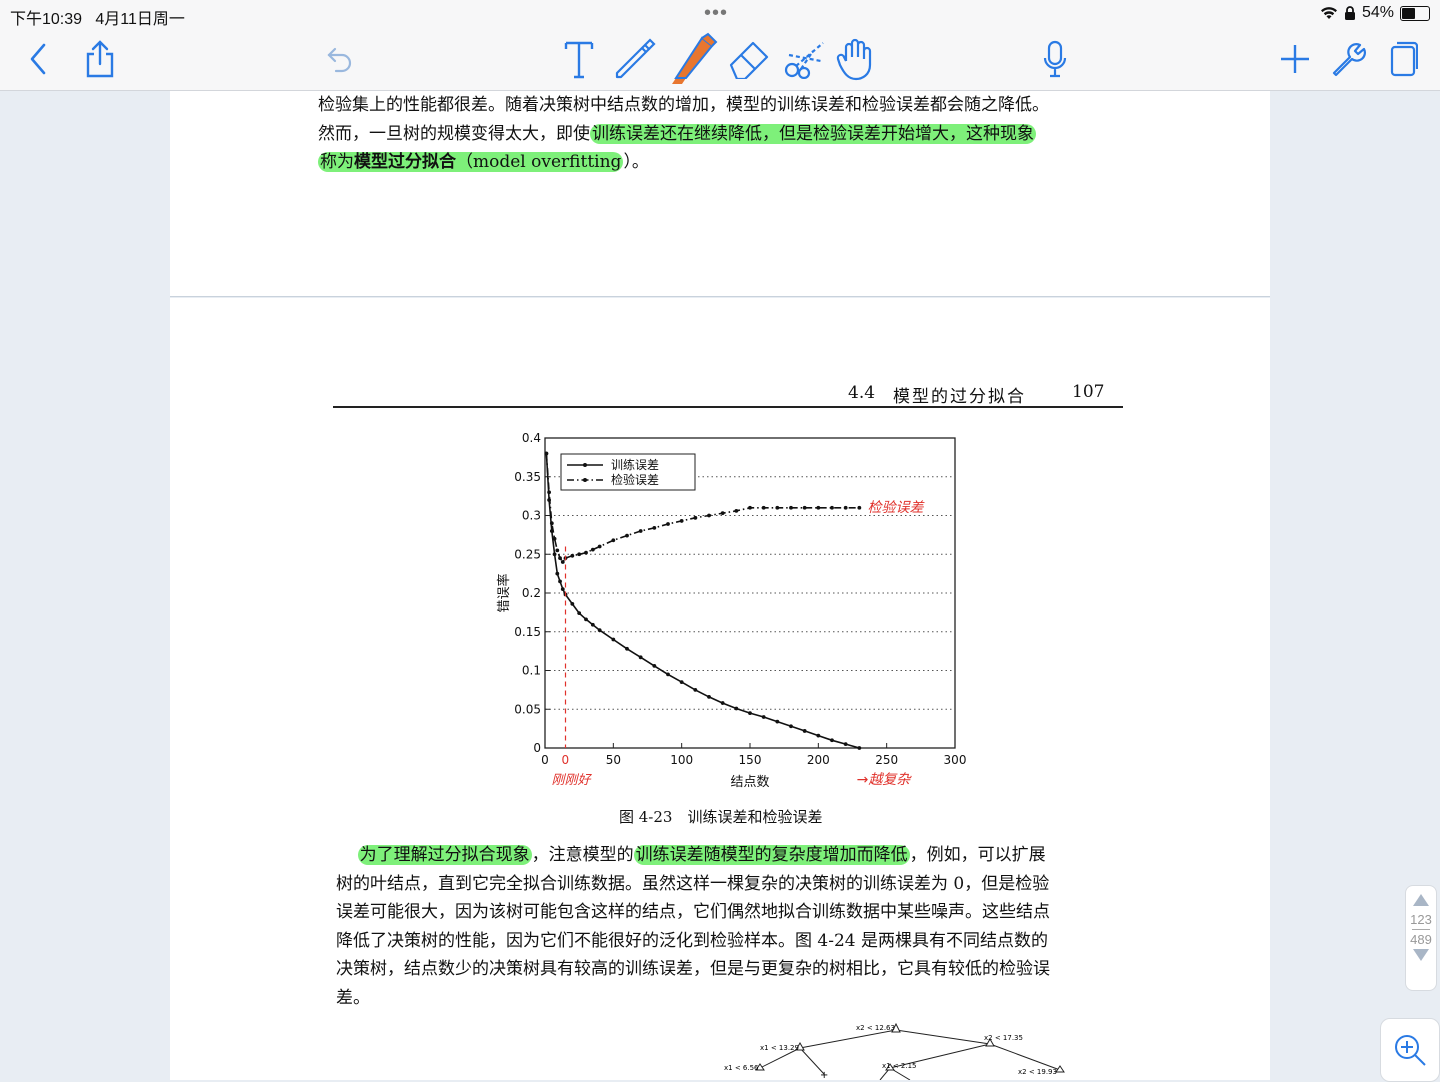  I want to click on y-tick-label: 0, so click(537, 748).